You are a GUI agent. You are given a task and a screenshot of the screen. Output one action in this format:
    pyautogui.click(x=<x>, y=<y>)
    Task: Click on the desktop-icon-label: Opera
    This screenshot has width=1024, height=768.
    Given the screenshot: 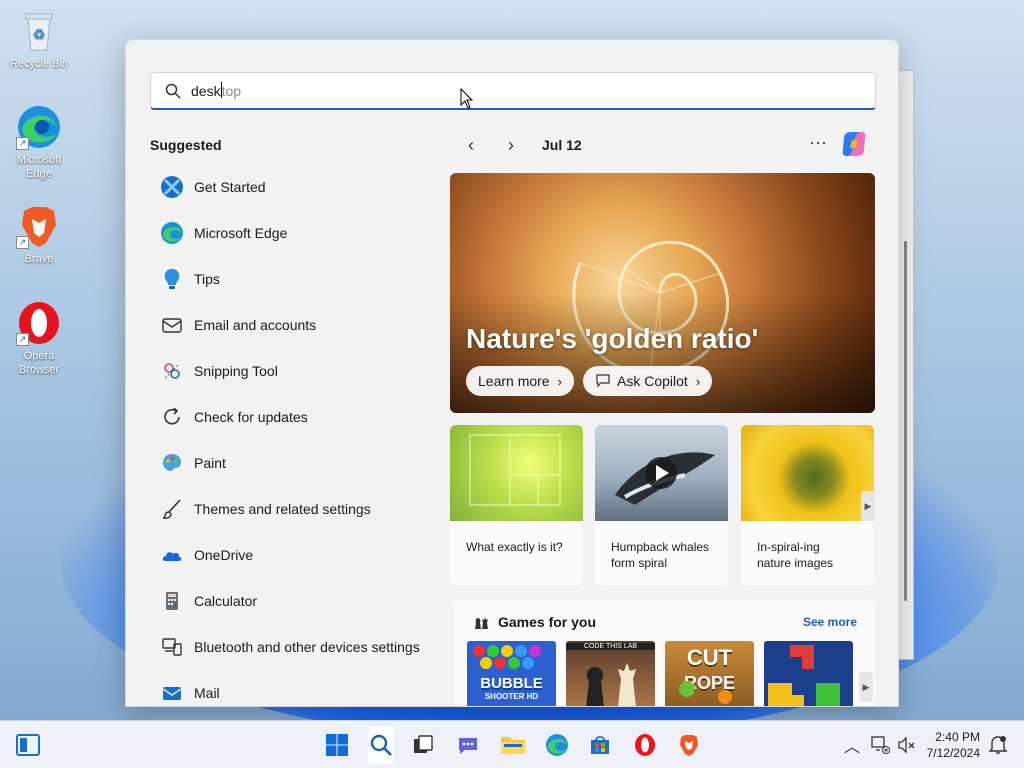 What is the action you would take?
    pyautogui.click(x=39, y=356)
    